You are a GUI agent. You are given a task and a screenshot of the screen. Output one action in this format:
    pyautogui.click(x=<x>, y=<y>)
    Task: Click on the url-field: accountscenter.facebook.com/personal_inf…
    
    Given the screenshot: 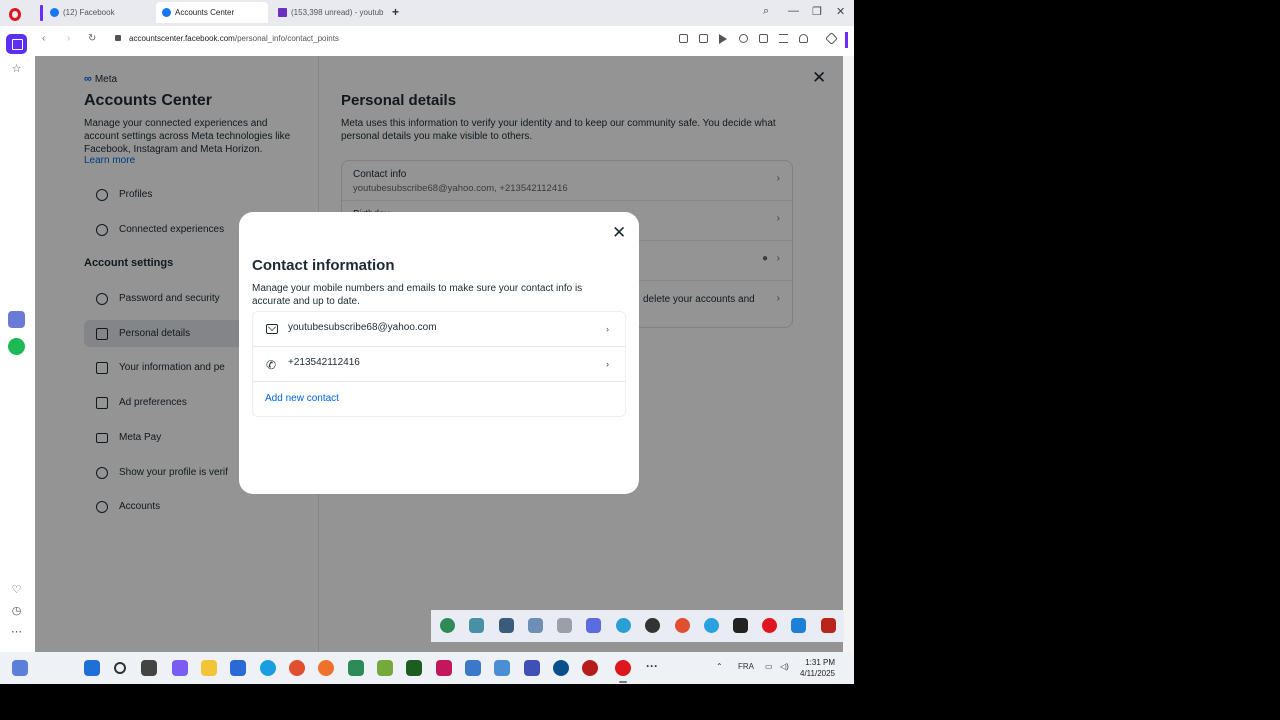 What is the action you would take?
    pyautogui.click(x=234, y=38)
    